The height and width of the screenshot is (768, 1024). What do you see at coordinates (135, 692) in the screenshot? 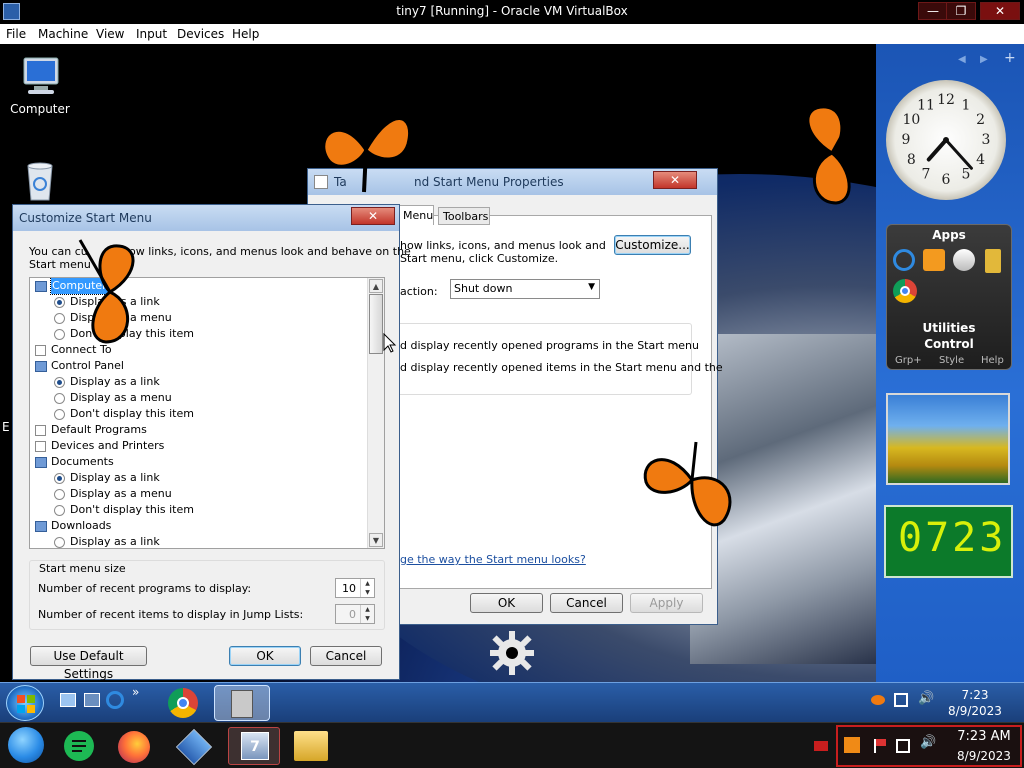
I see `quicklaunch-overflow: »` at bounding box center [135, 692].